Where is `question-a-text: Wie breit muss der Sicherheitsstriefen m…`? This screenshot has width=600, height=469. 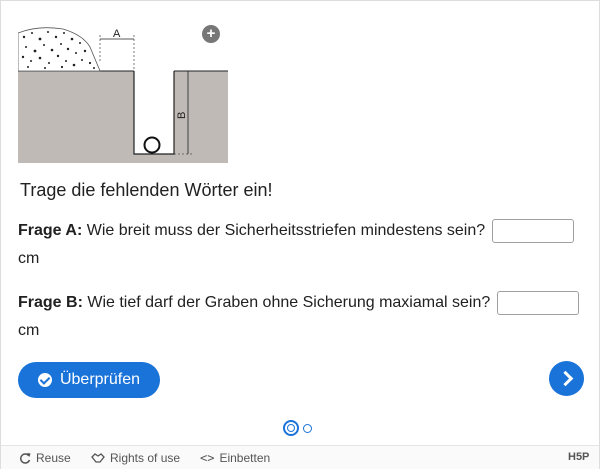 question-a-text: Wie breit muss der Sicherheitsstriefen m… is located at coordinates (286, 230).